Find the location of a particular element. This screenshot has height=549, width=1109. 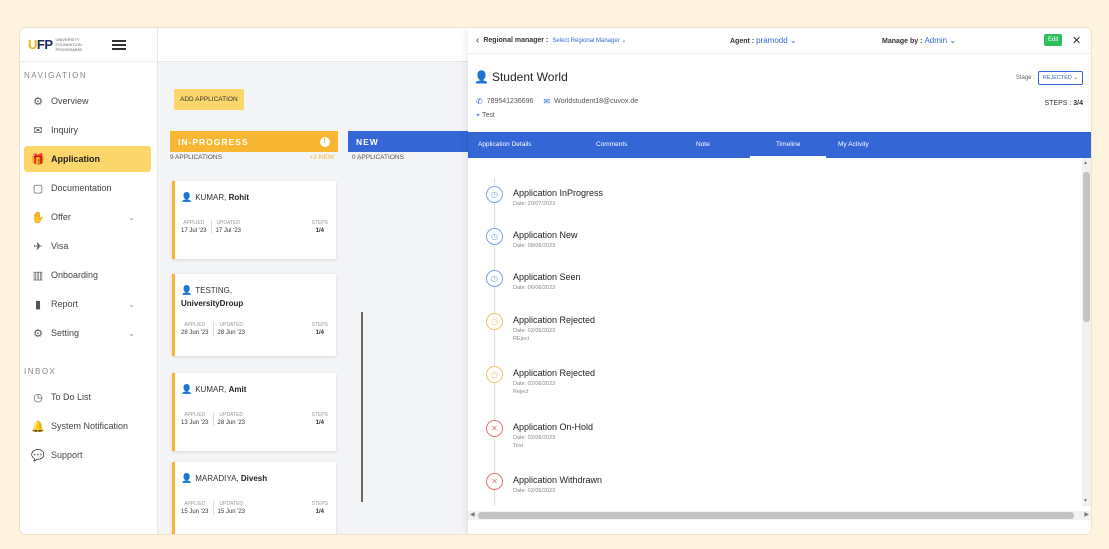

applicant-surname: TESTING, is located at coordinates (214, 290).